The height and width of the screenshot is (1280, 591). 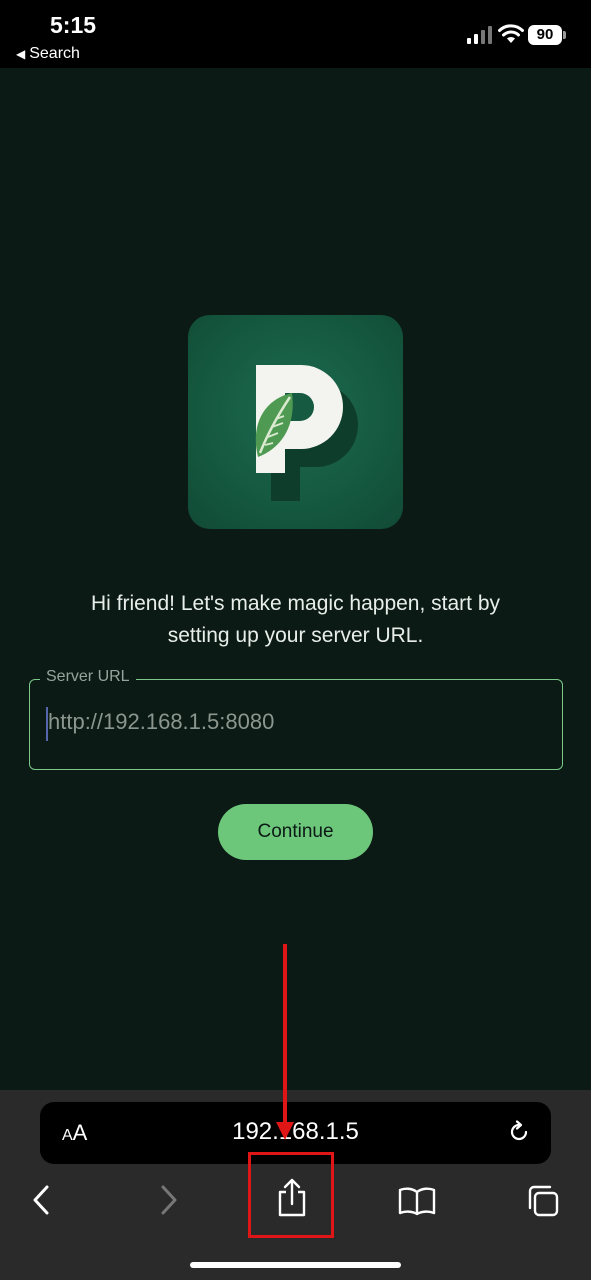 I want to click on back-label: Search, so click(x=54, y=53).